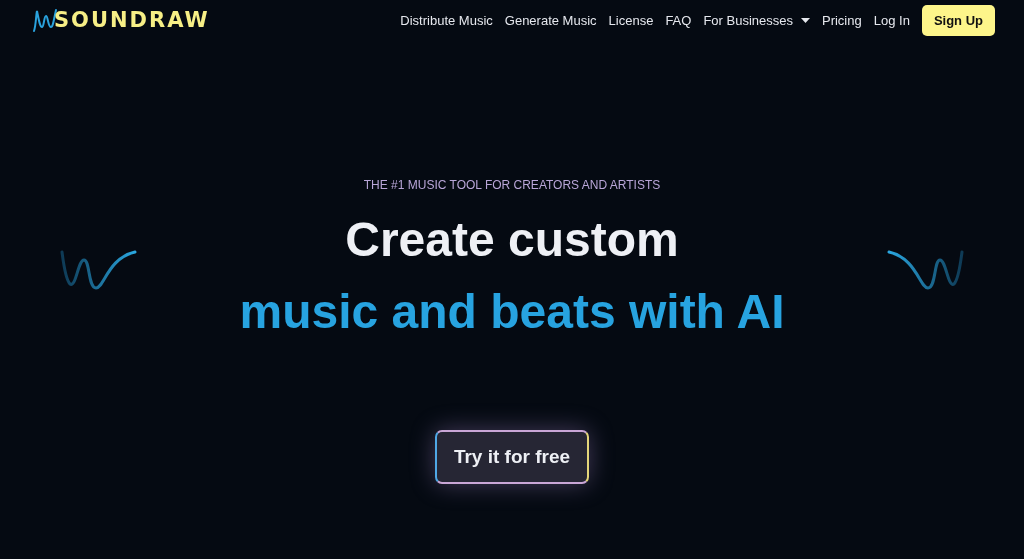  I want to click on nav-link: Log In, so click(891, 20).